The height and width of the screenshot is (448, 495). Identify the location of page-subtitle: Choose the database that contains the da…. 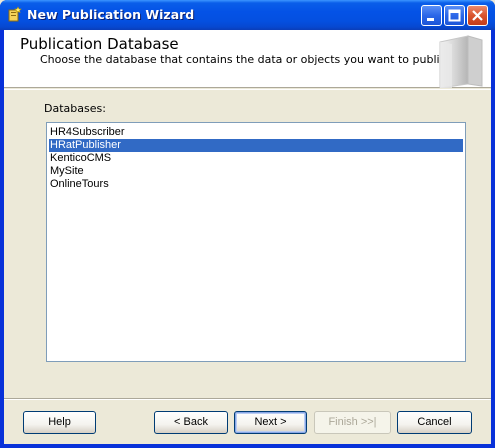
(248, 59).